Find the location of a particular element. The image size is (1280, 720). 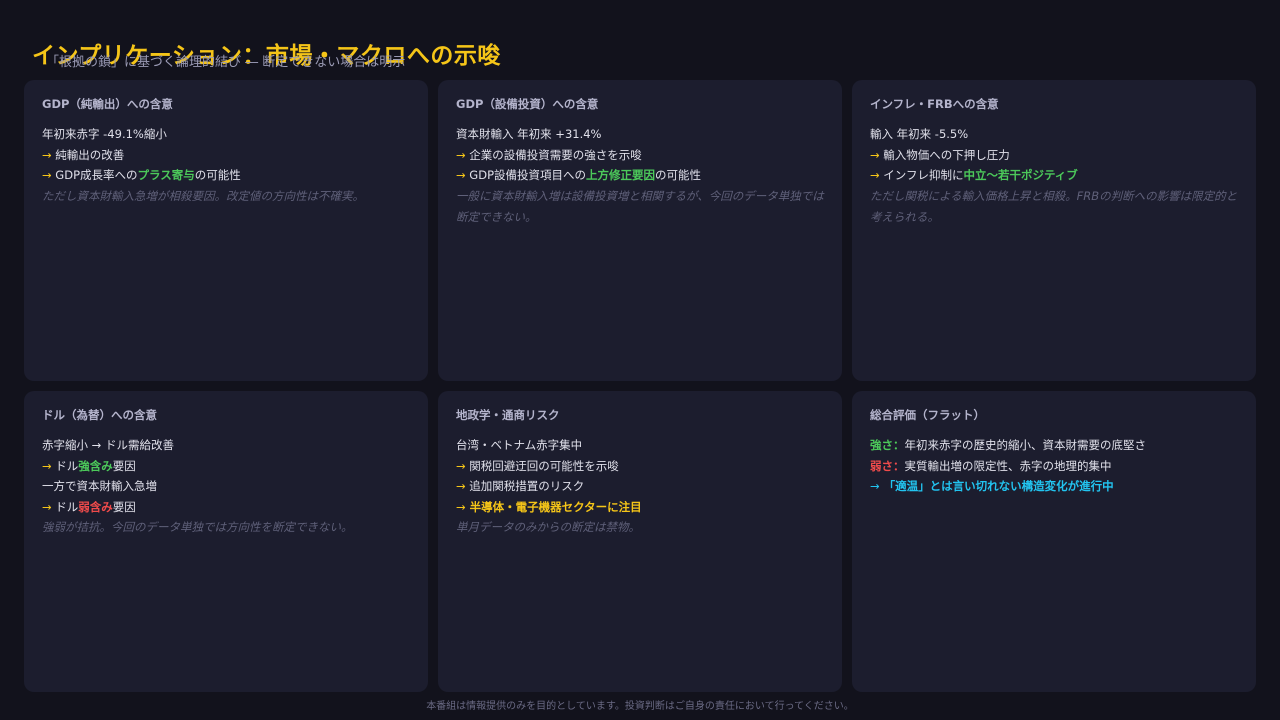

line-text: 輸入物価への下押し圧力 is located at coordinates (944, 154).